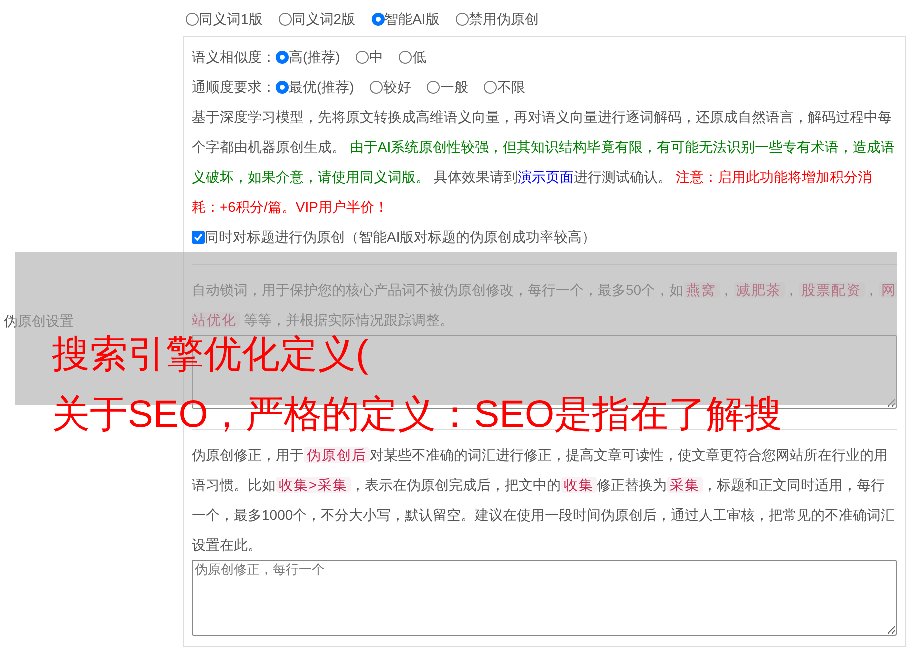  I want to click on radio-label: 最优(推荐), so click(321, 87).